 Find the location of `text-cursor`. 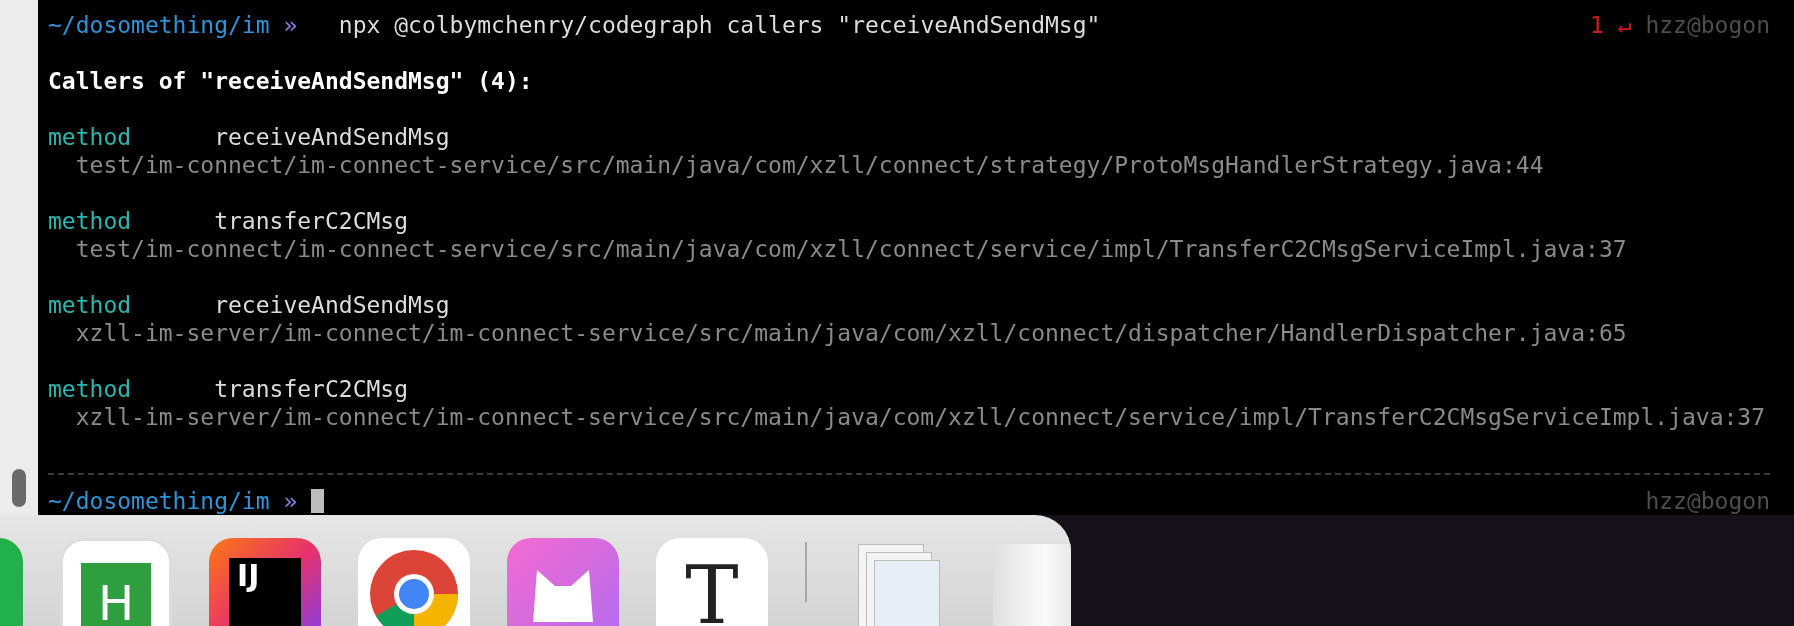

text-cursor is located at coordinates (318, 501).